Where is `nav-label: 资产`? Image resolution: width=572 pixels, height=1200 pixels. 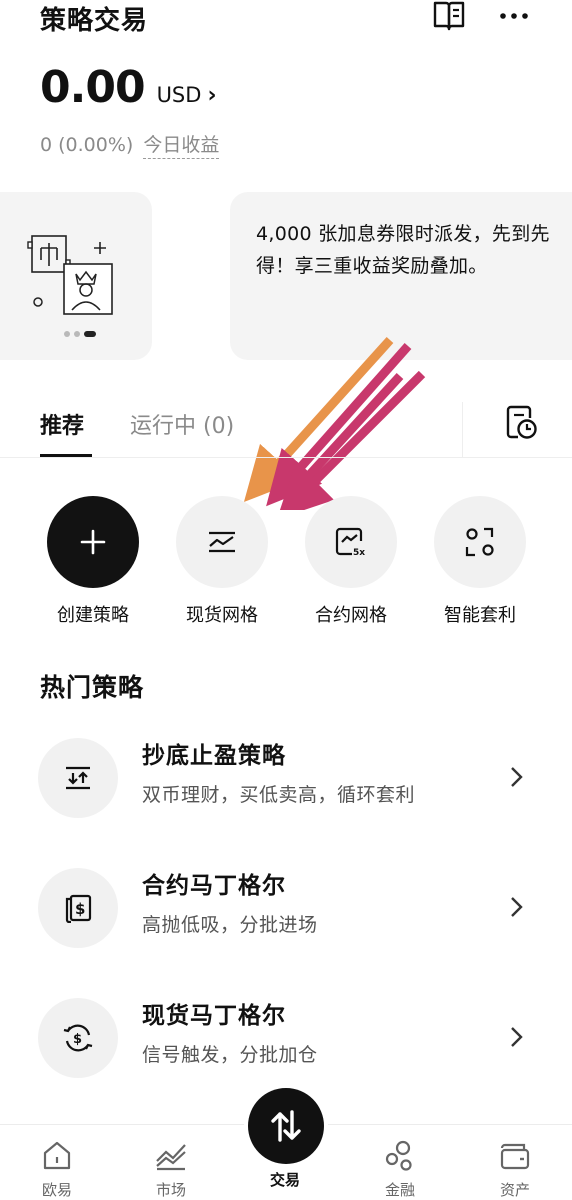 nav-label: 资产 is located at coordinates (514, 1190).